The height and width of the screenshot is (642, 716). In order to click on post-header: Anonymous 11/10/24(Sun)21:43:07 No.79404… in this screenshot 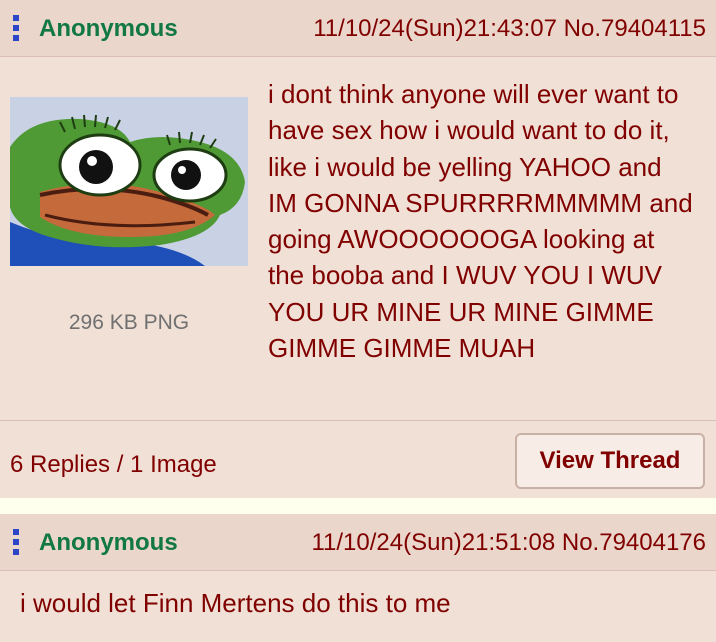, I will do `click(358, 28)`.